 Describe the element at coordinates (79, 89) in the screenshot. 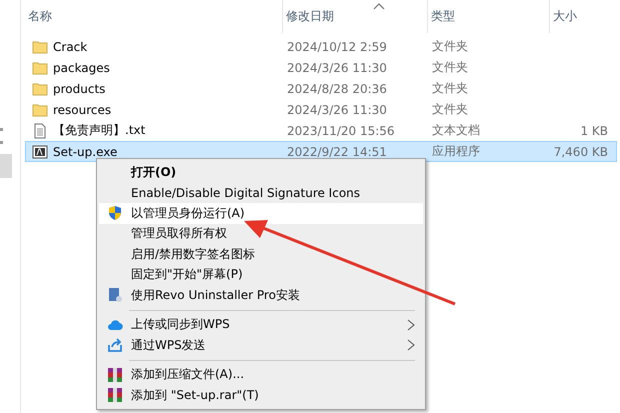

I see `file-name: products` at that location.